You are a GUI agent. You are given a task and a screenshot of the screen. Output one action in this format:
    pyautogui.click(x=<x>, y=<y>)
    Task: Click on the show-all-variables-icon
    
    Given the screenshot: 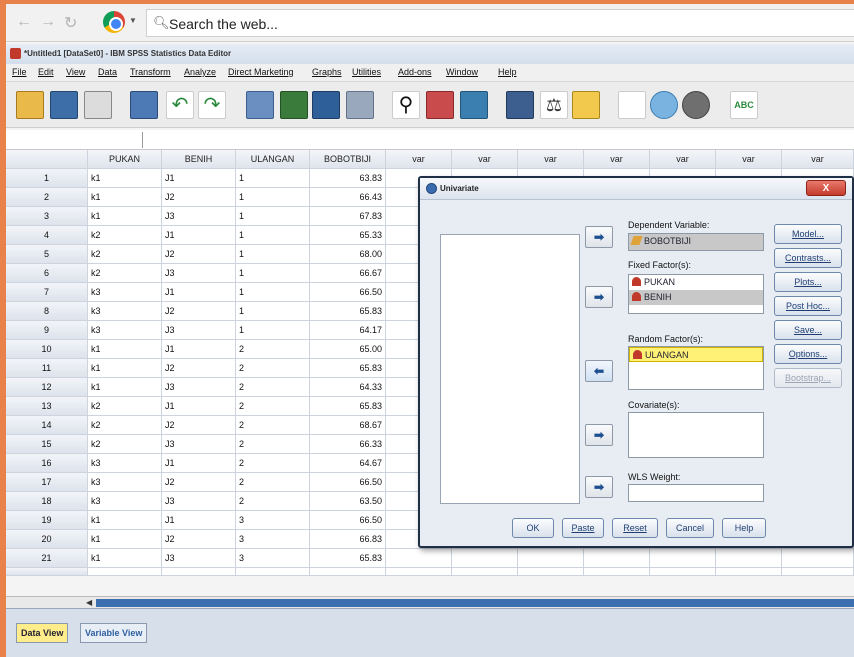 What is the action you would take?
    pyautogui.click(x=696, y=105)
    